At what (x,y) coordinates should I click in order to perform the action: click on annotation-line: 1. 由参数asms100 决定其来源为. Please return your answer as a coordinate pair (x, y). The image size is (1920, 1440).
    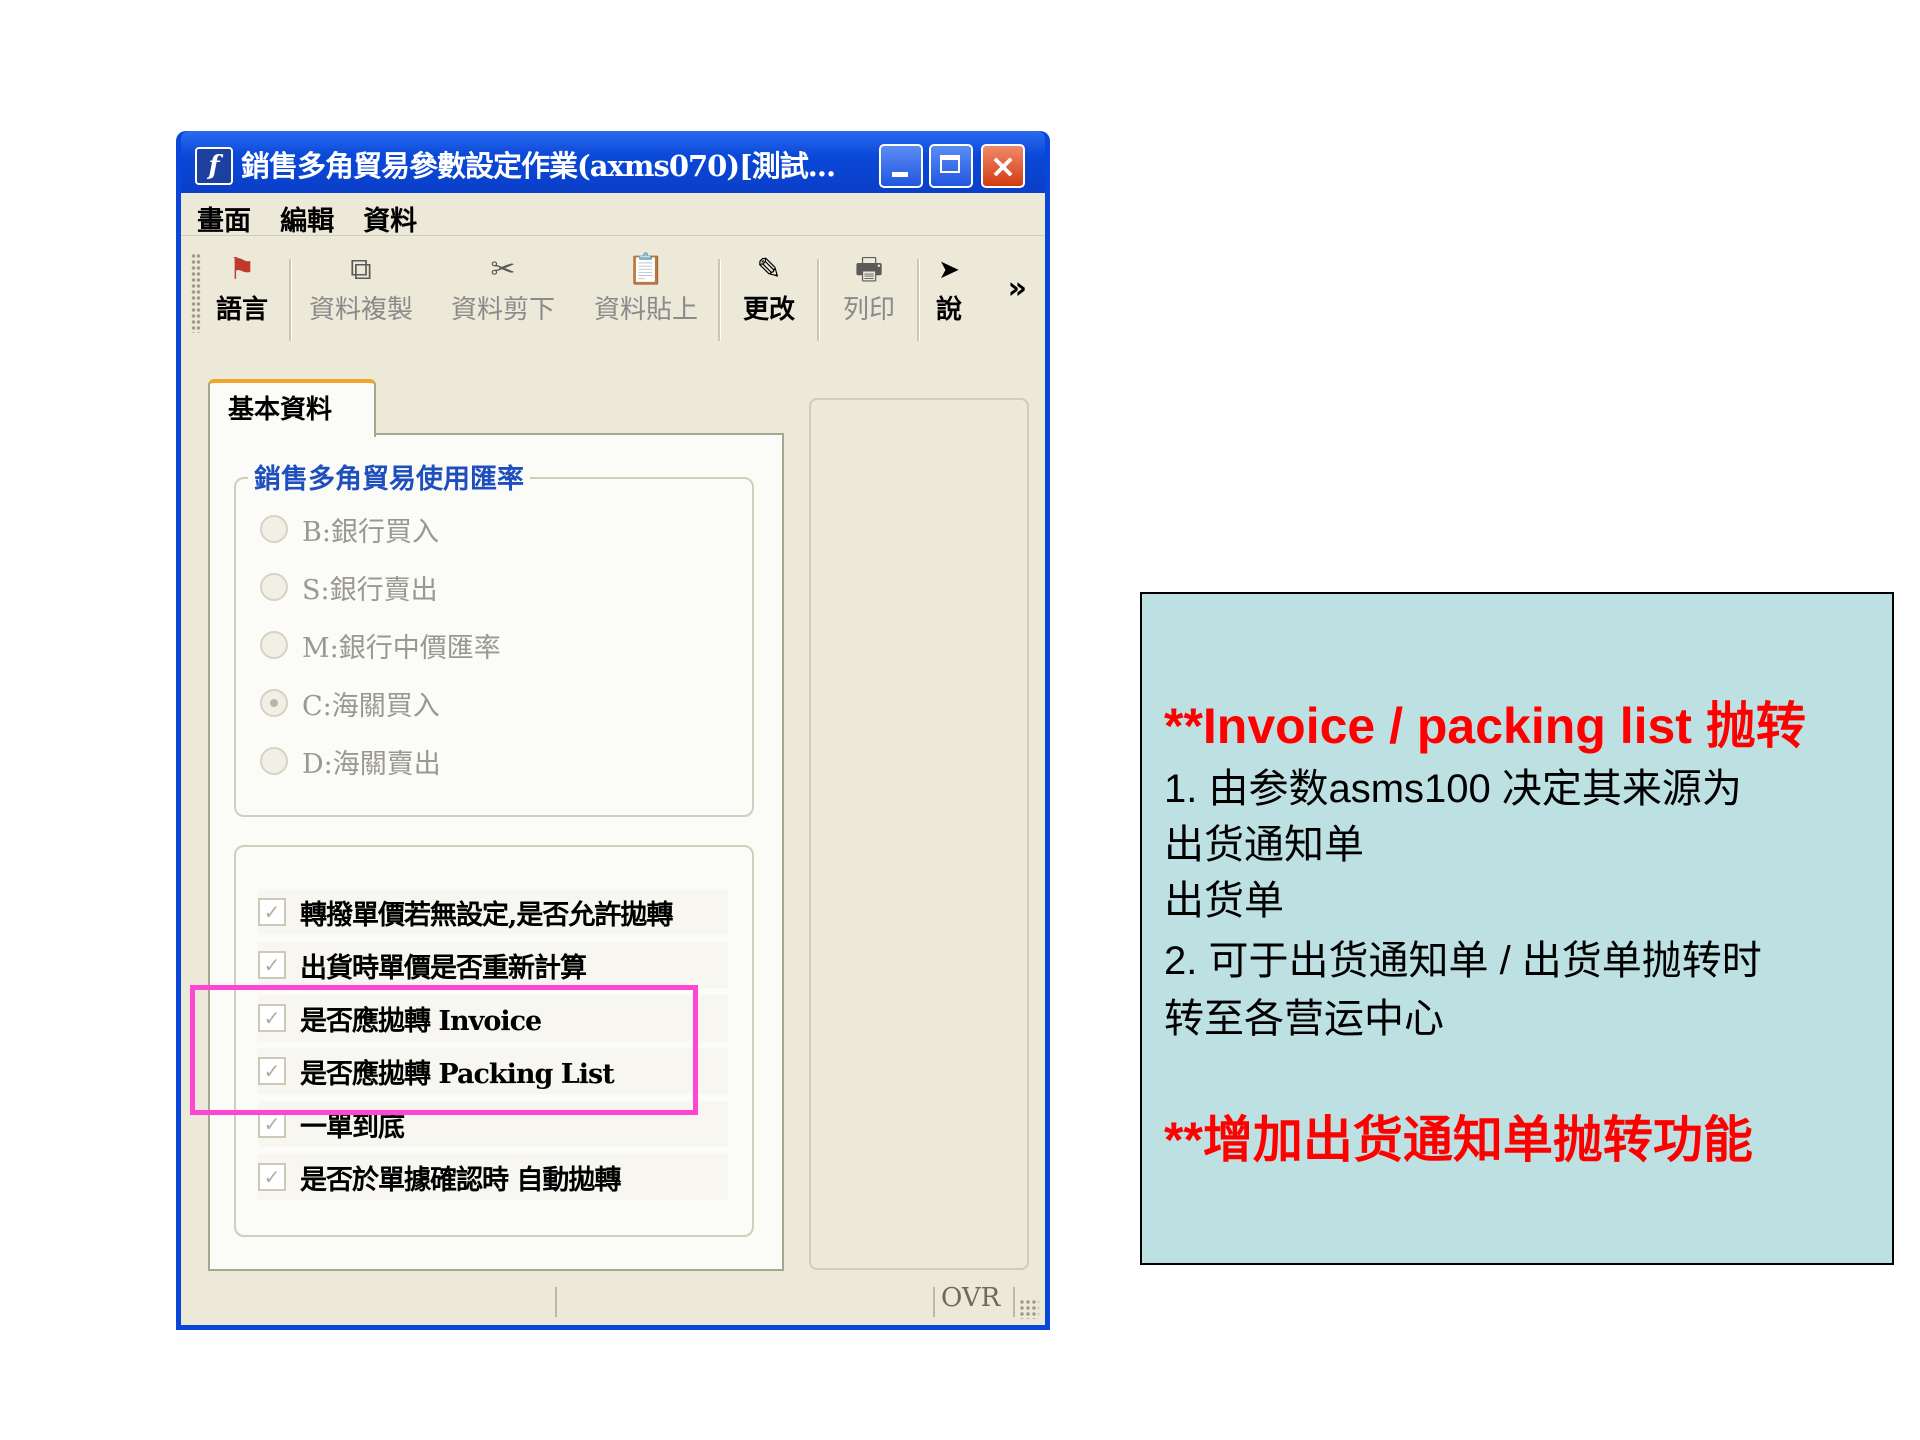
    Looking at the image, I should click on (1453, 789).